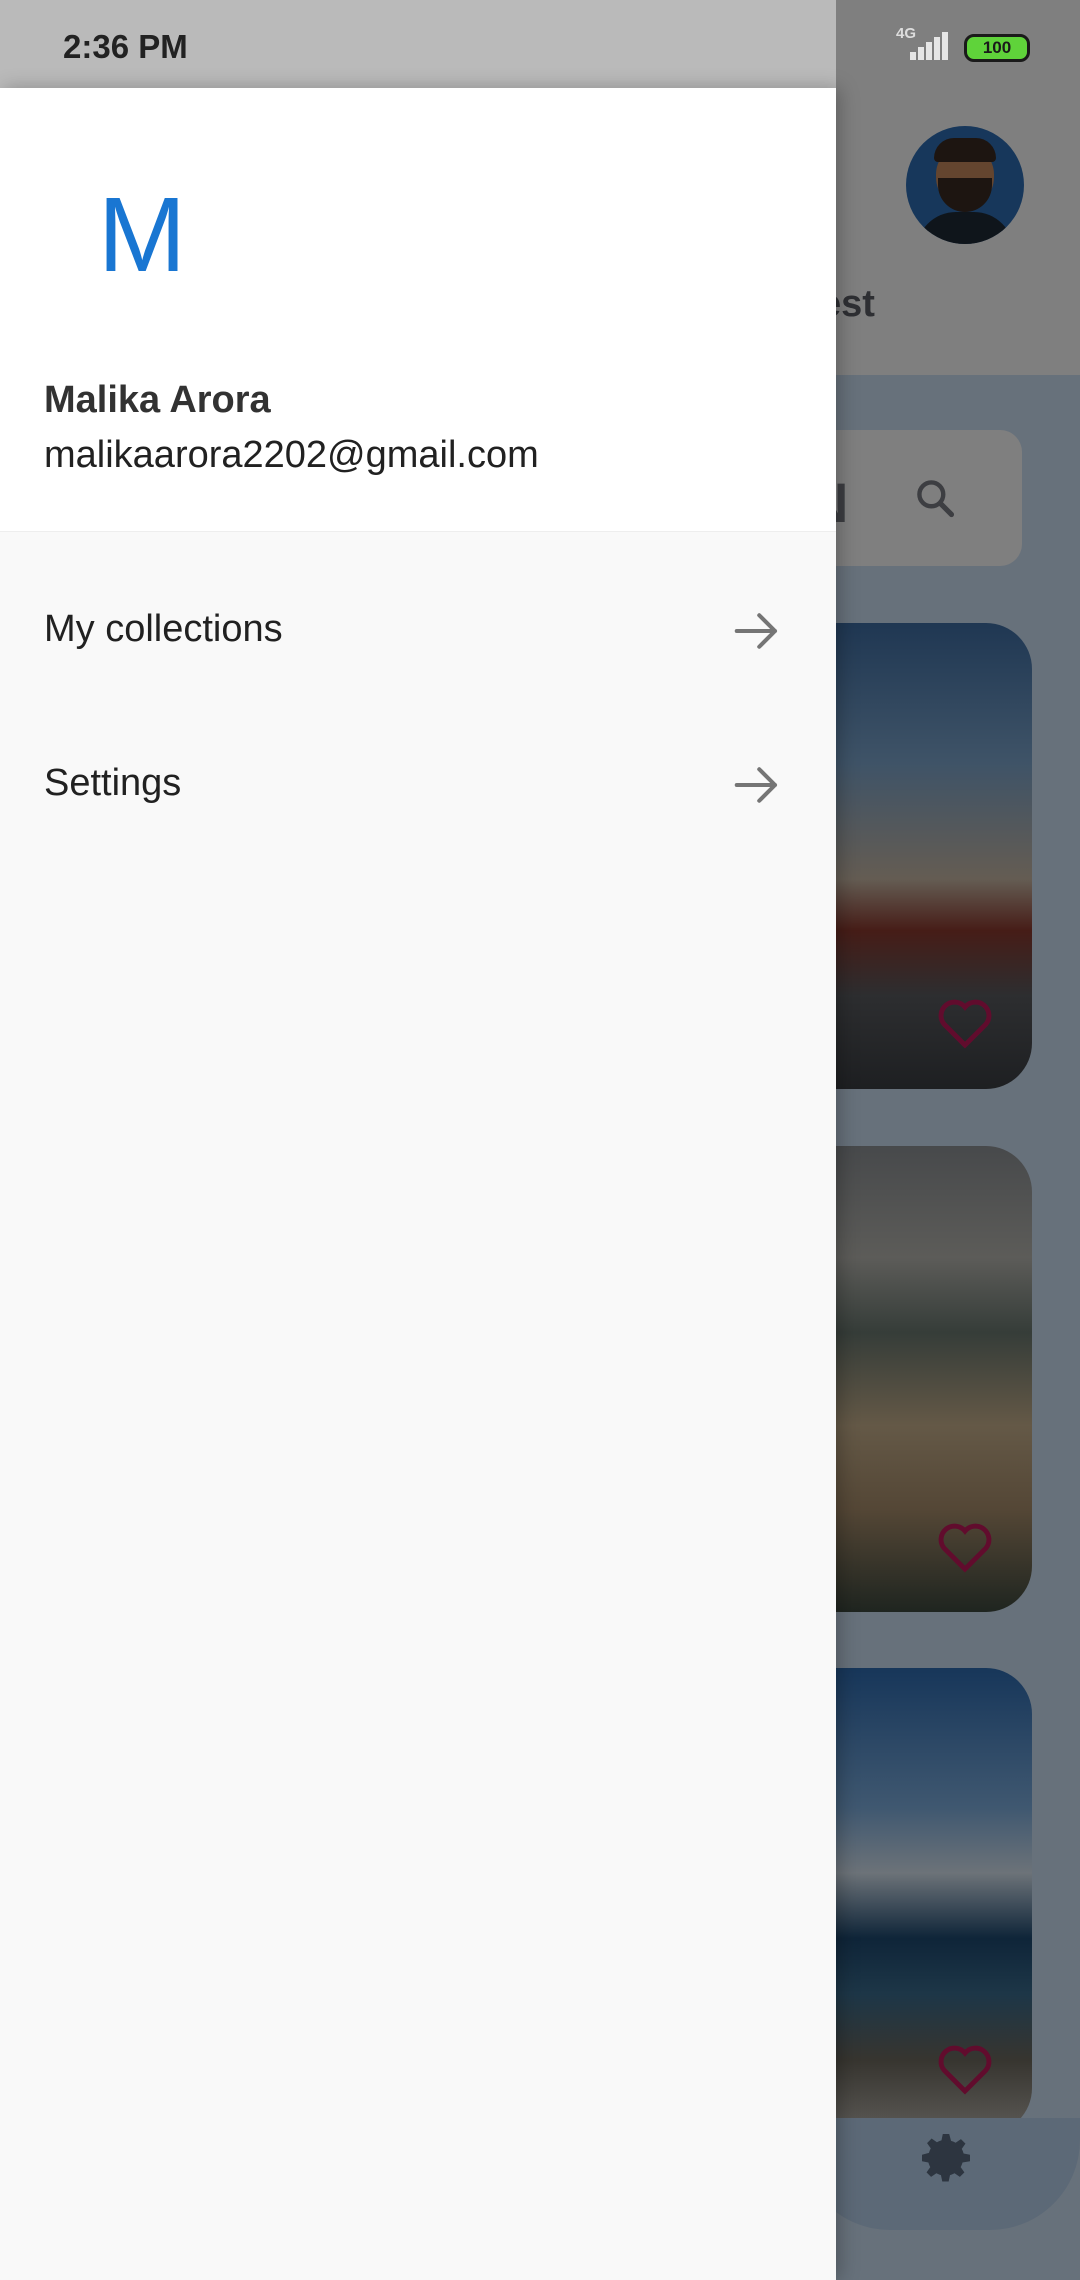  I want to click on user-name: Malika Arora, so click(157, 400).